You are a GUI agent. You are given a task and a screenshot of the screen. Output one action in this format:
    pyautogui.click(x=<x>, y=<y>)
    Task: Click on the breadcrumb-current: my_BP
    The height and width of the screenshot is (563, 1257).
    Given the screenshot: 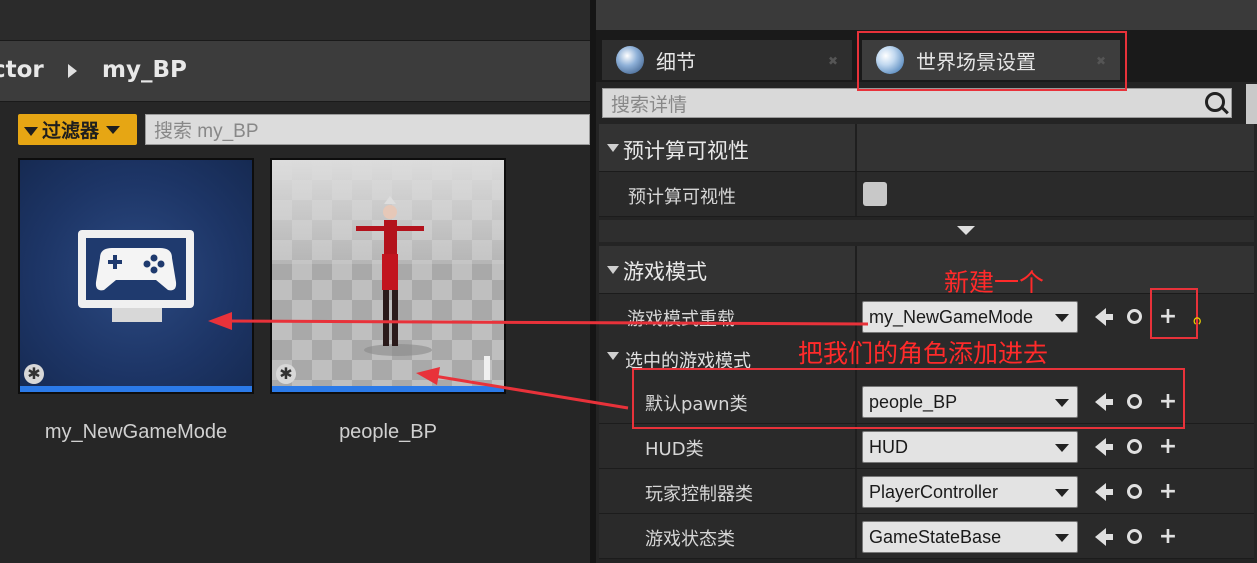 What is the action you would take?
    pyautogui.click(x=144, y=70)
    